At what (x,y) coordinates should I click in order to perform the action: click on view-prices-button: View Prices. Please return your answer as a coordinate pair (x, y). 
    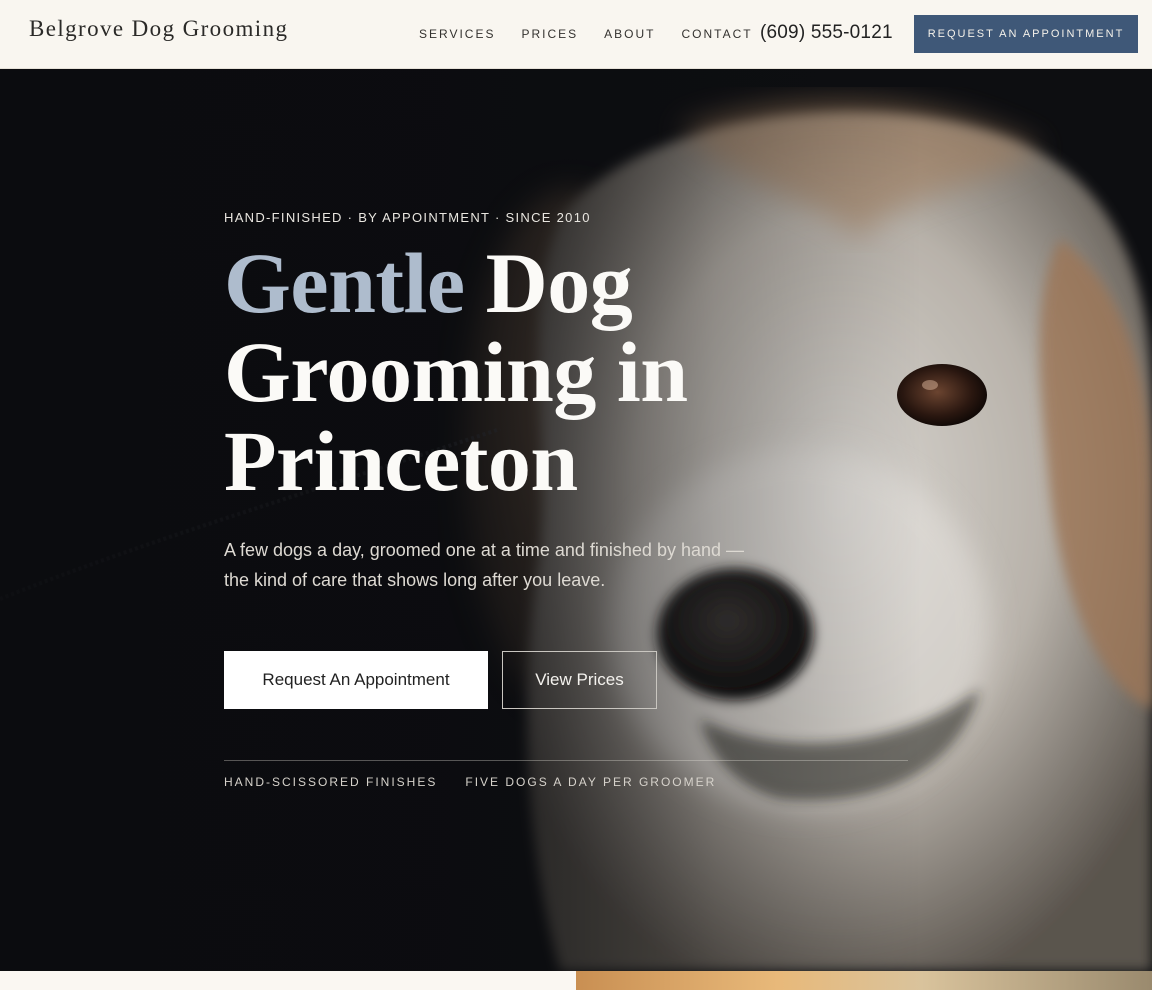
    Looking at the image, I should click on (579, 680).